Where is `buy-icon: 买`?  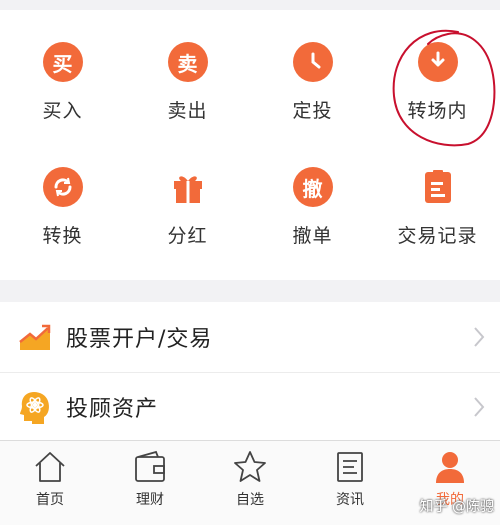 buy-icon: 买 is located at coordinates (62, 62).